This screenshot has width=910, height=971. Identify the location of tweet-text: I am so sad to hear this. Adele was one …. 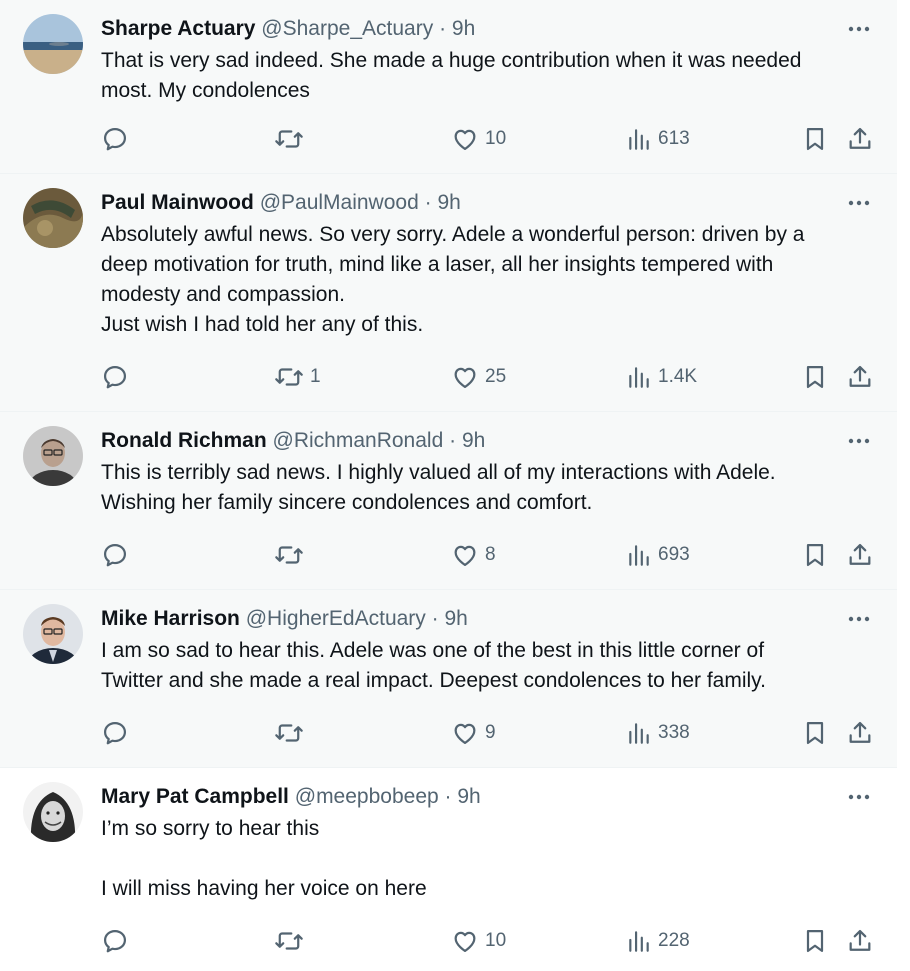
(491, 666).